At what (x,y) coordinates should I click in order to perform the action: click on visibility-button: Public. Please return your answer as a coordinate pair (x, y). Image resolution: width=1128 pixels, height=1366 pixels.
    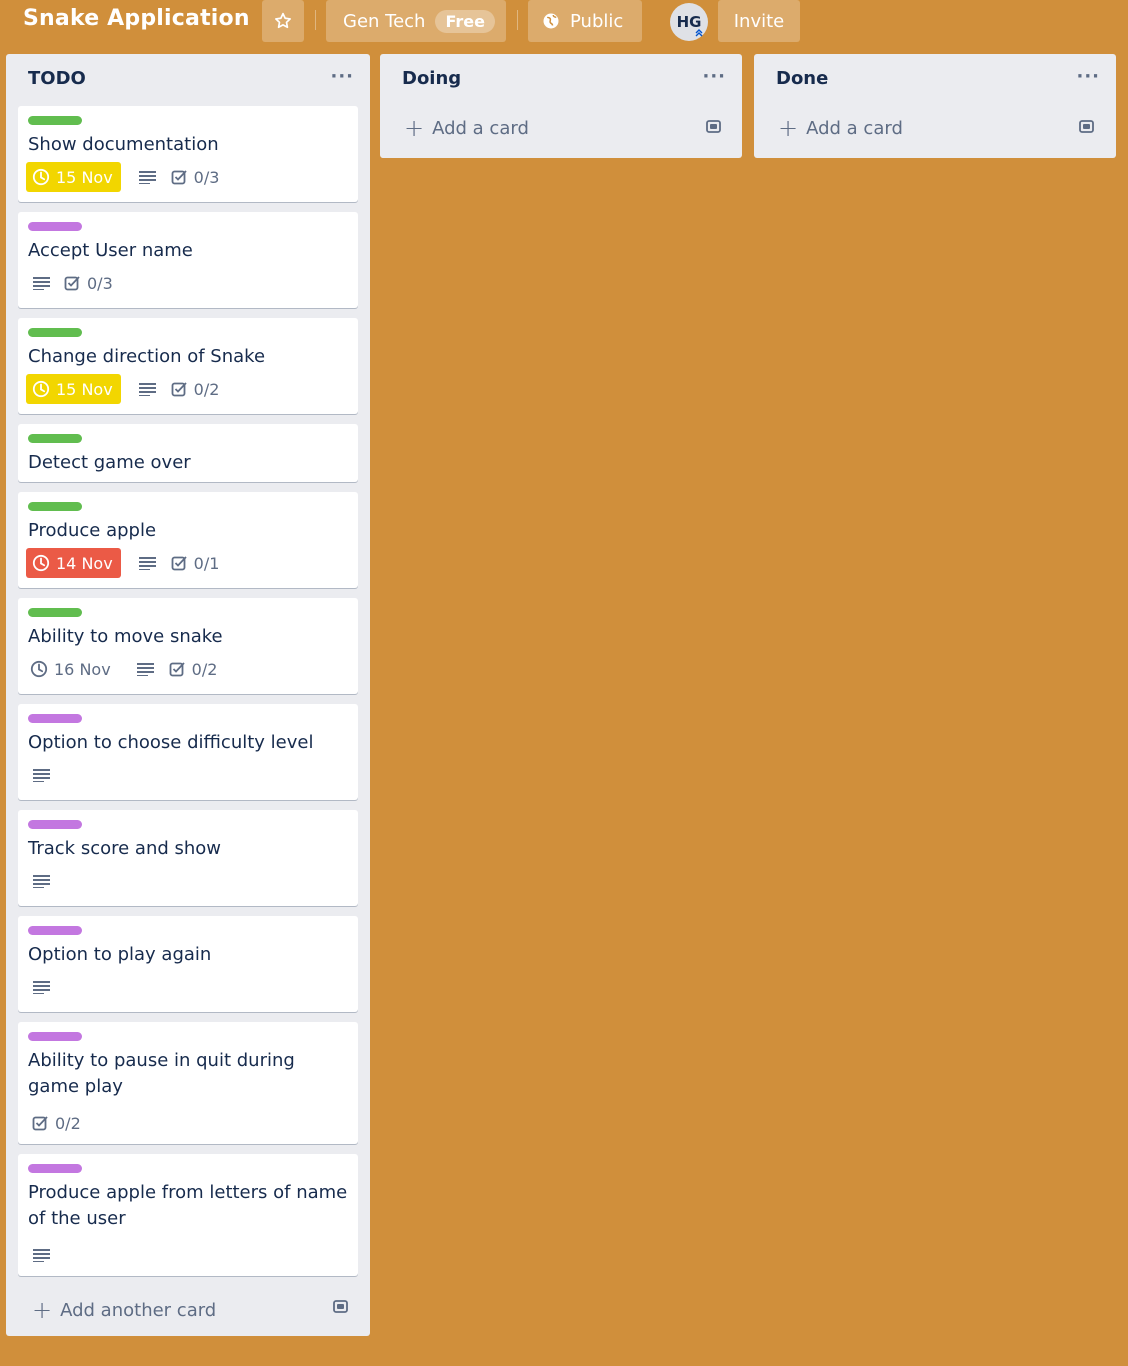
    Looking at the image, I should click on (585, 21).